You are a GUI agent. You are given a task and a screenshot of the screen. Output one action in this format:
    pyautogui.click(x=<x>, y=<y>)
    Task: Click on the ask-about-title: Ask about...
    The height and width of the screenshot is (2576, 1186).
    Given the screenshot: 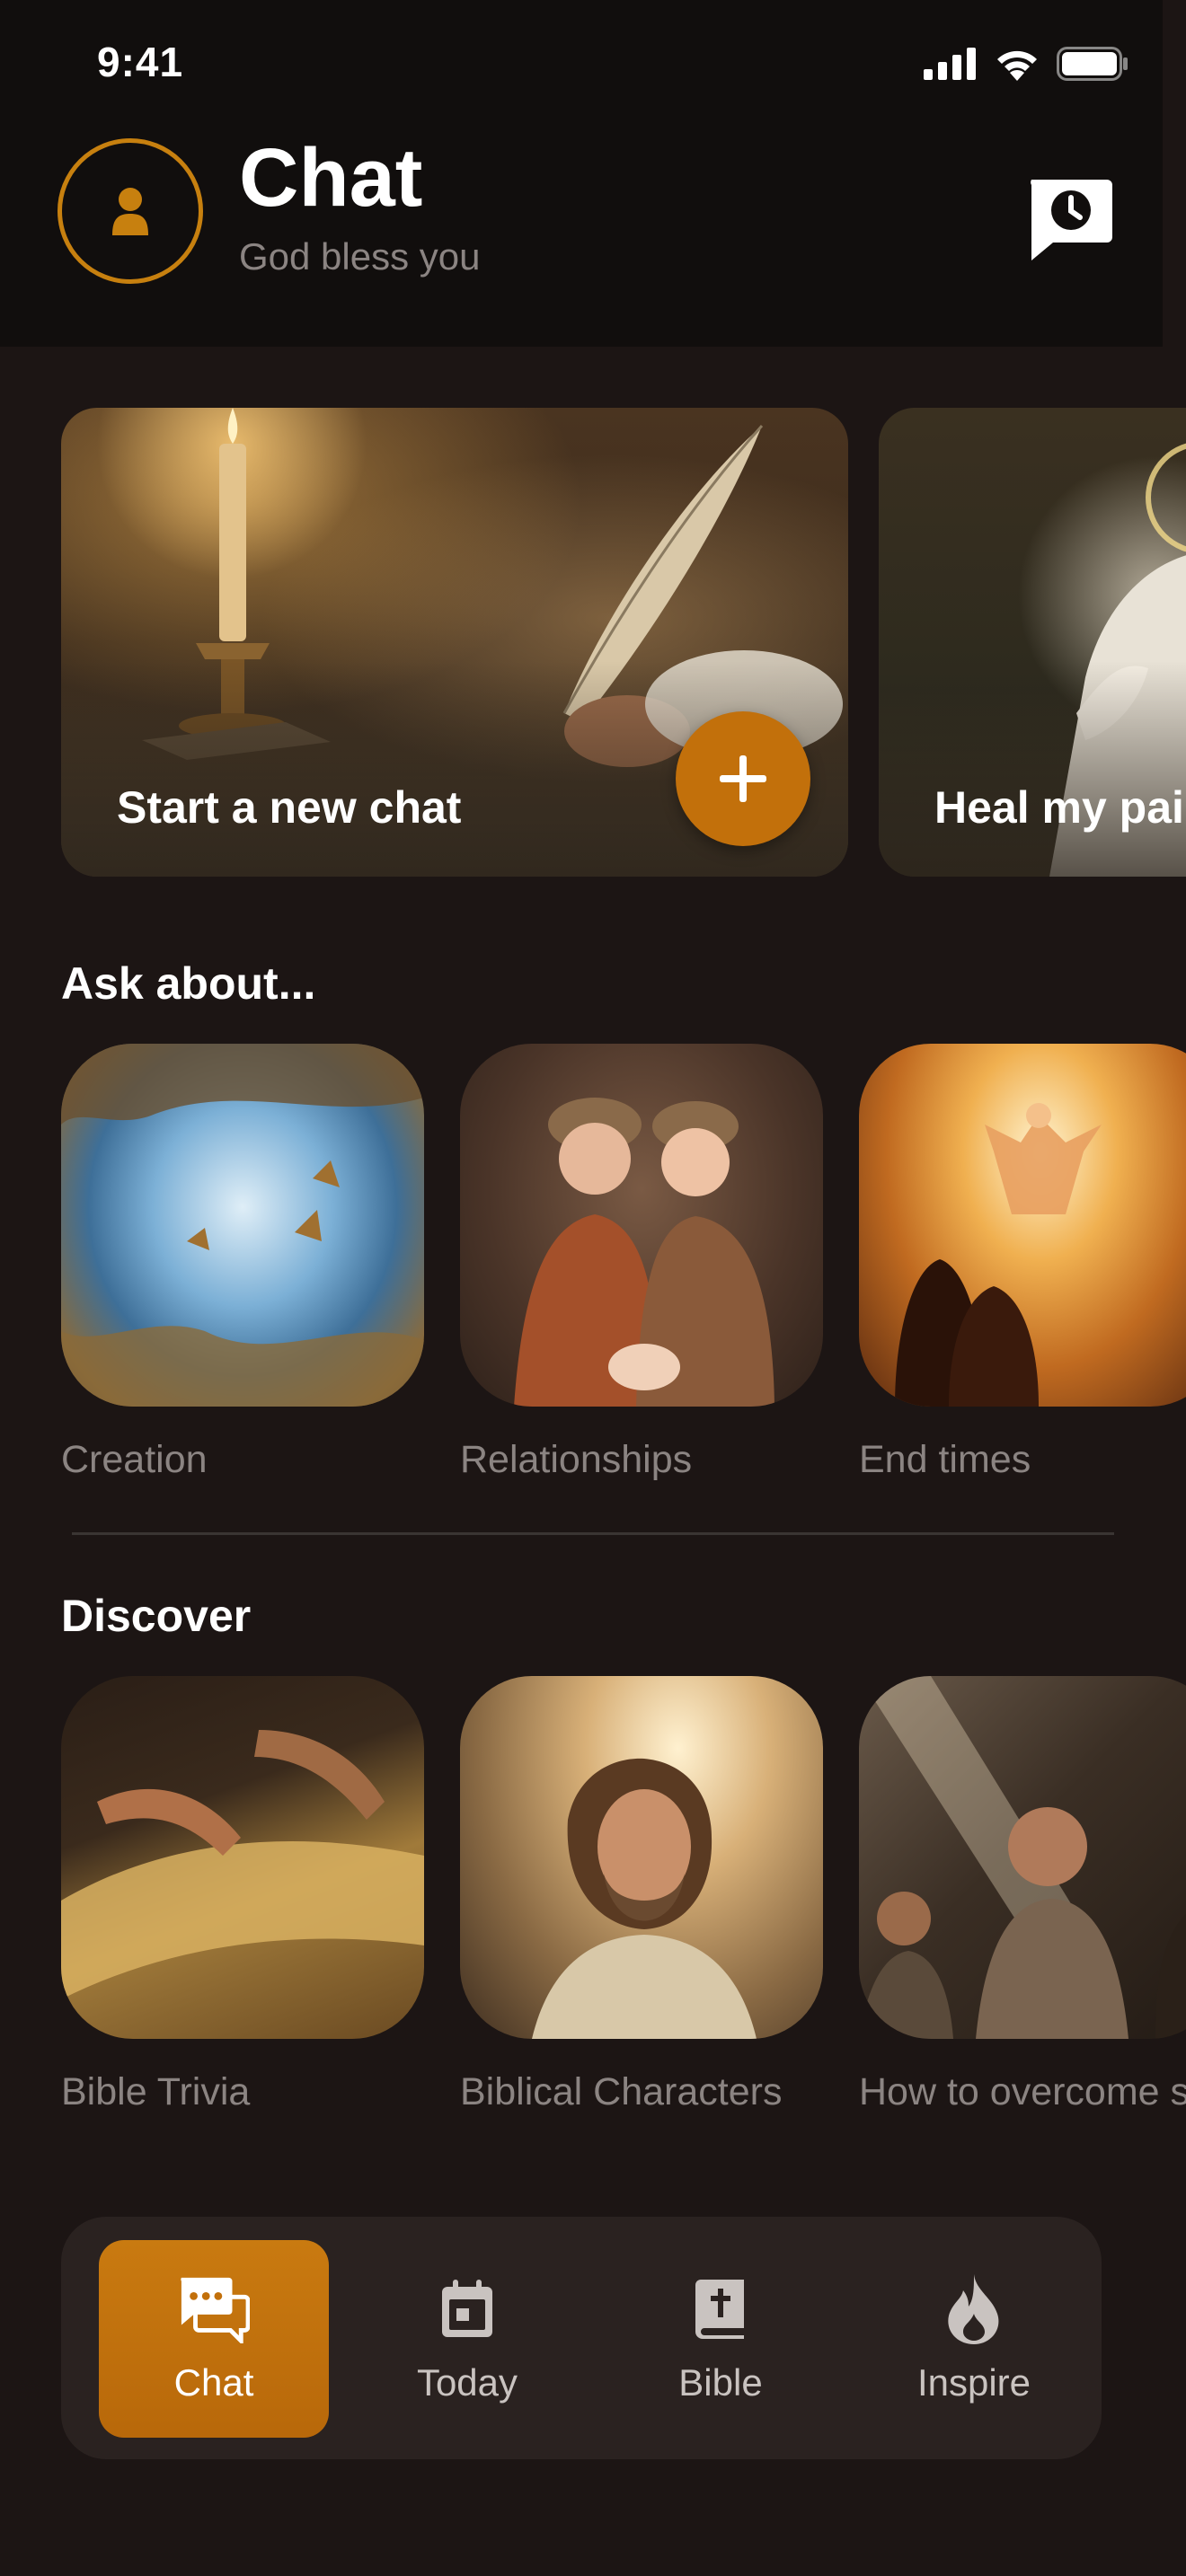 What is the action you would take?
    pyautogui.click(x=188, y=983)
    